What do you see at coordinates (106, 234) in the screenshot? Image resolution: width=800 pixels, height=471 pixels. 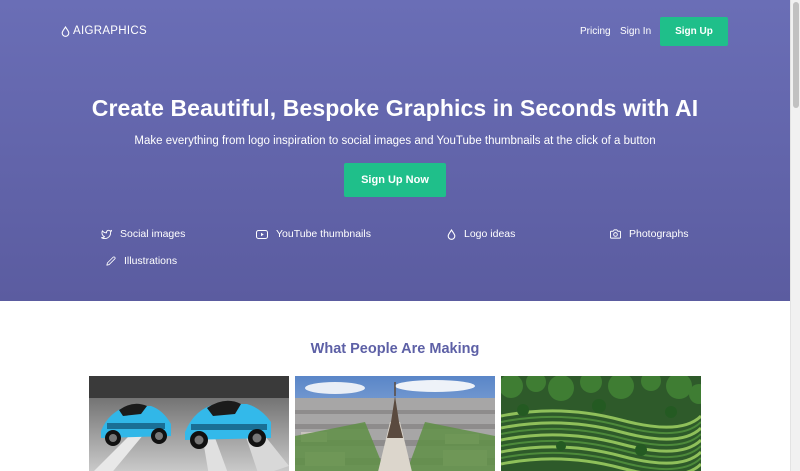 I see `twitter-icon` at bounding box center [106, 234].